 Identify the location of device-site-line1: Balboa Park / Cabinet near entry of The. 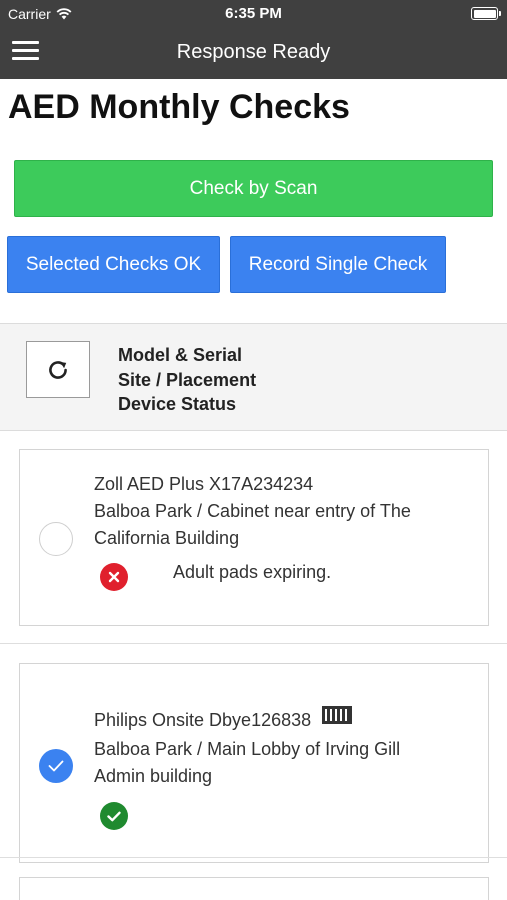
(252, 511).